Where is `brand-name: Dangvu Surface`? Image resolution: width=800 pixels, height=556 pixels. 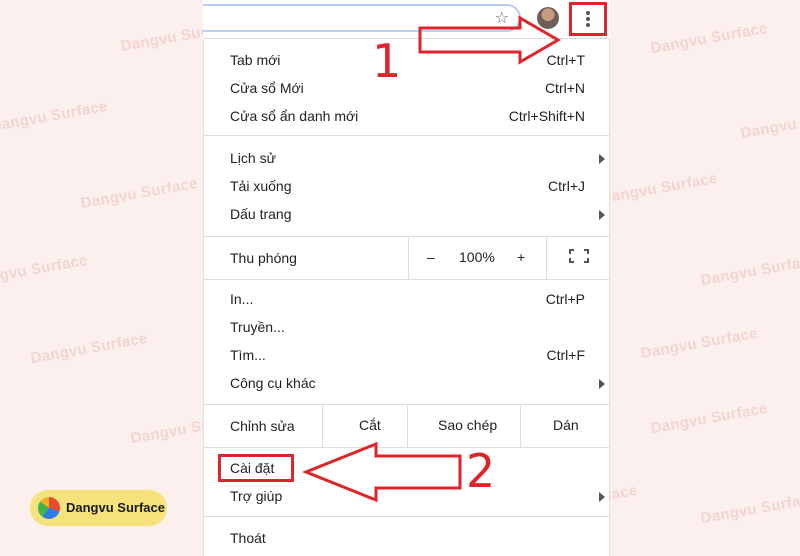
brand-name: Dangvu Surface is located at coordinates (115, 507).